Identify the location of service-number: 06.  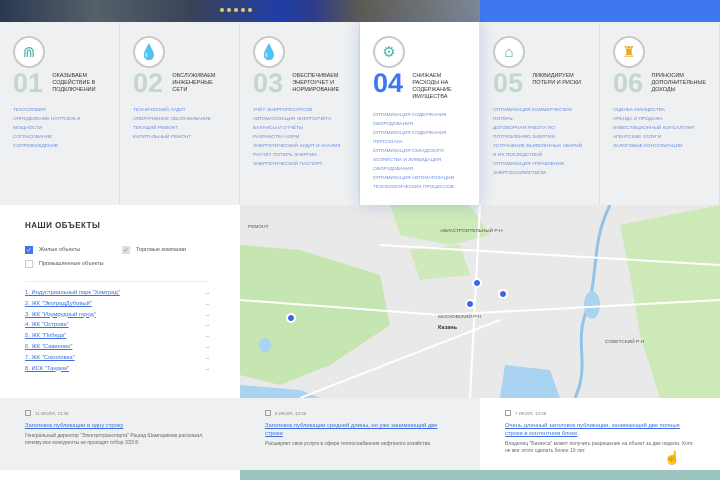
(628, 83).